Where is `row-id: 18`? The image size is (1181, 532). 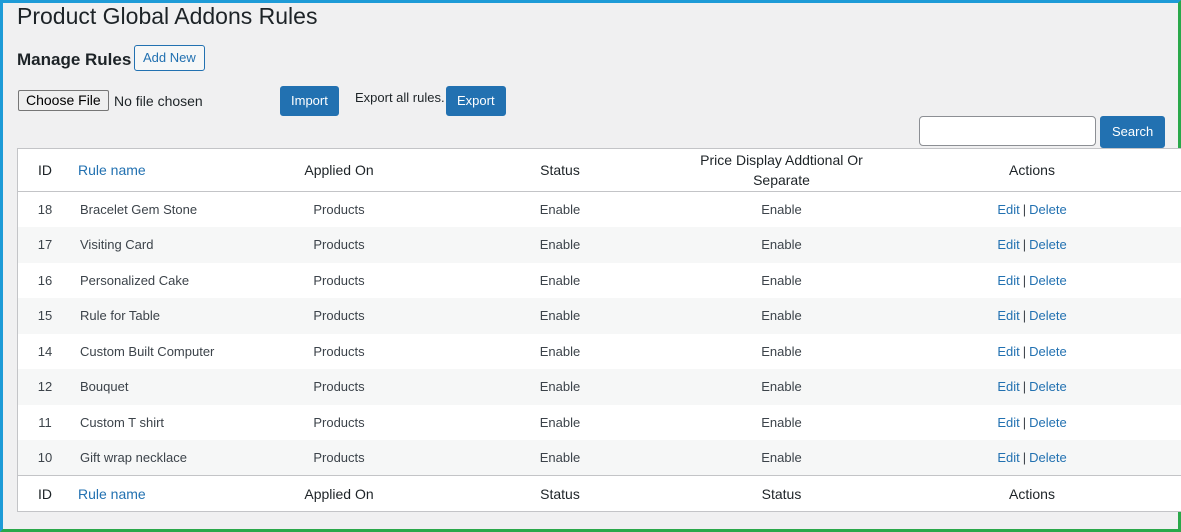
row-id: 18 is located at coordinates (45, 209).